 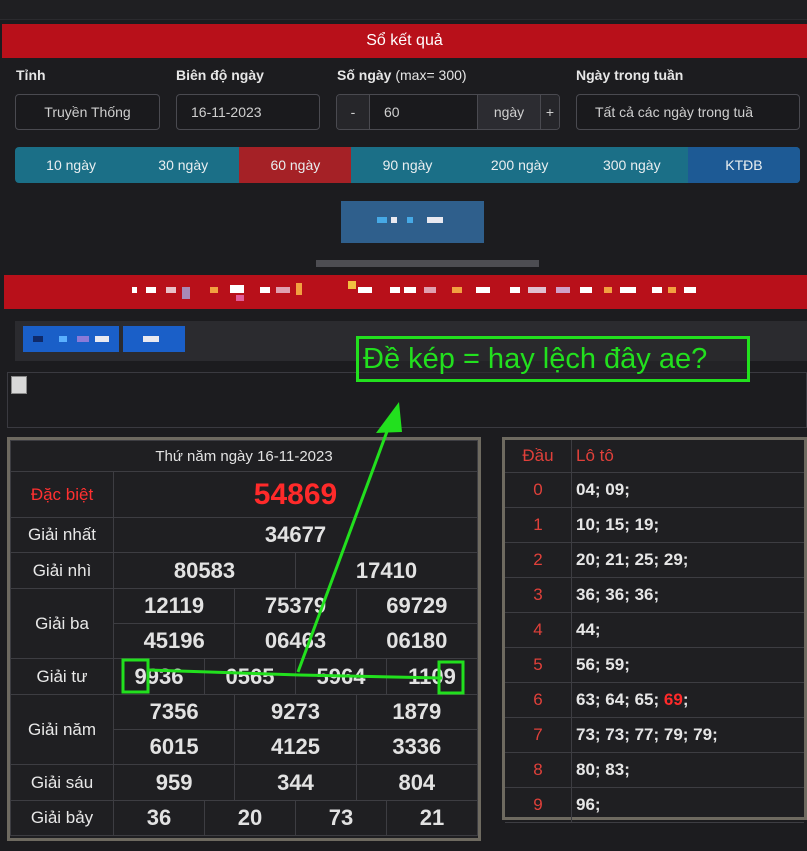 I want to click on annotation-arrows, so click(x=293, y=548).